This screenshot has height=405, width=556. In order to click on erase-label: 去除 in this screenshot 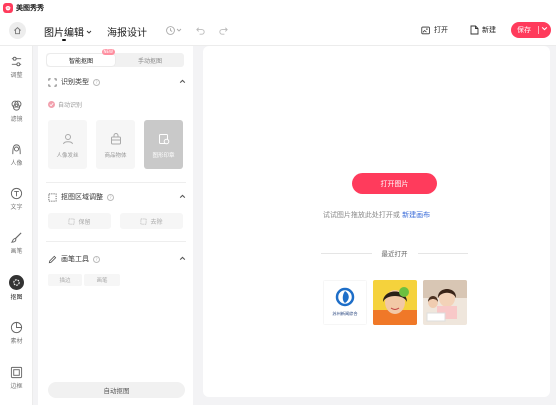, I will do `click(156, 222)`.